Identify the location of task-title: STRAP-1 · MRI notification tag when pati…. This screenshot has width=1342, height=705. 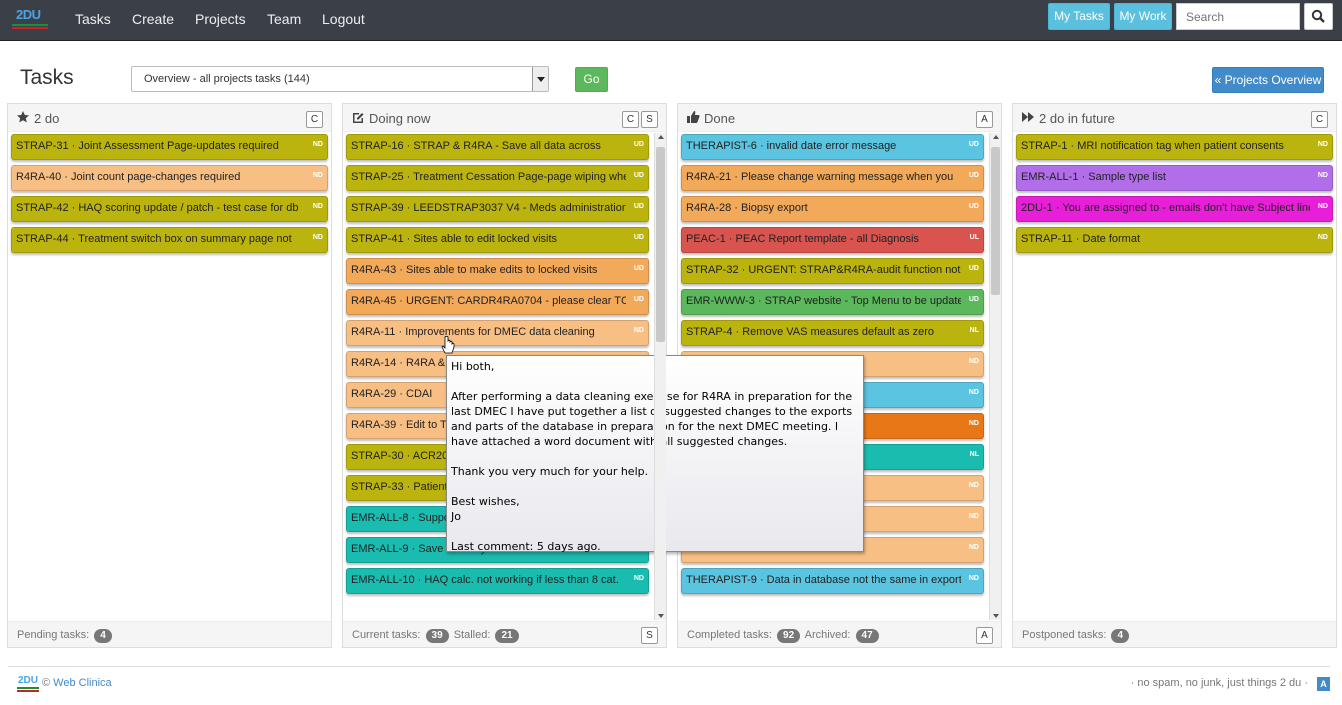
(1152, 146).